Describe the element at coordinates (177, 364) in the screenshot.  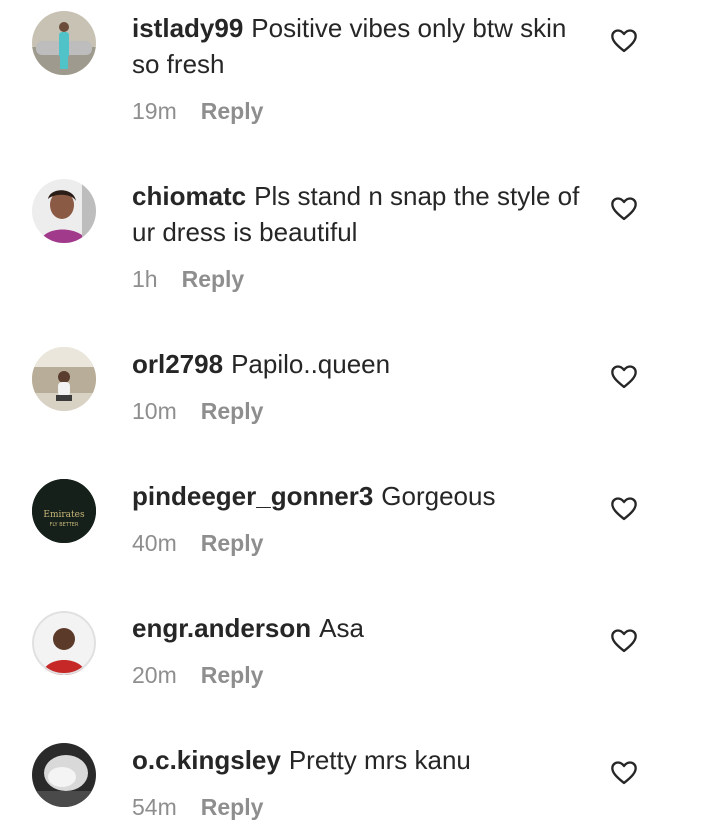
I see `comment-username: orl2798` at that location.